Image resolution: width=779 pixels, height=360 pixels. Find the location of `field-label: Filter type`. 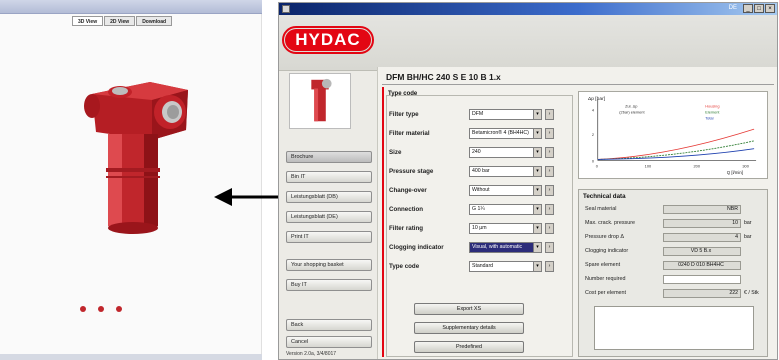

field-label: Filter type is located at coordinates (404, 114).